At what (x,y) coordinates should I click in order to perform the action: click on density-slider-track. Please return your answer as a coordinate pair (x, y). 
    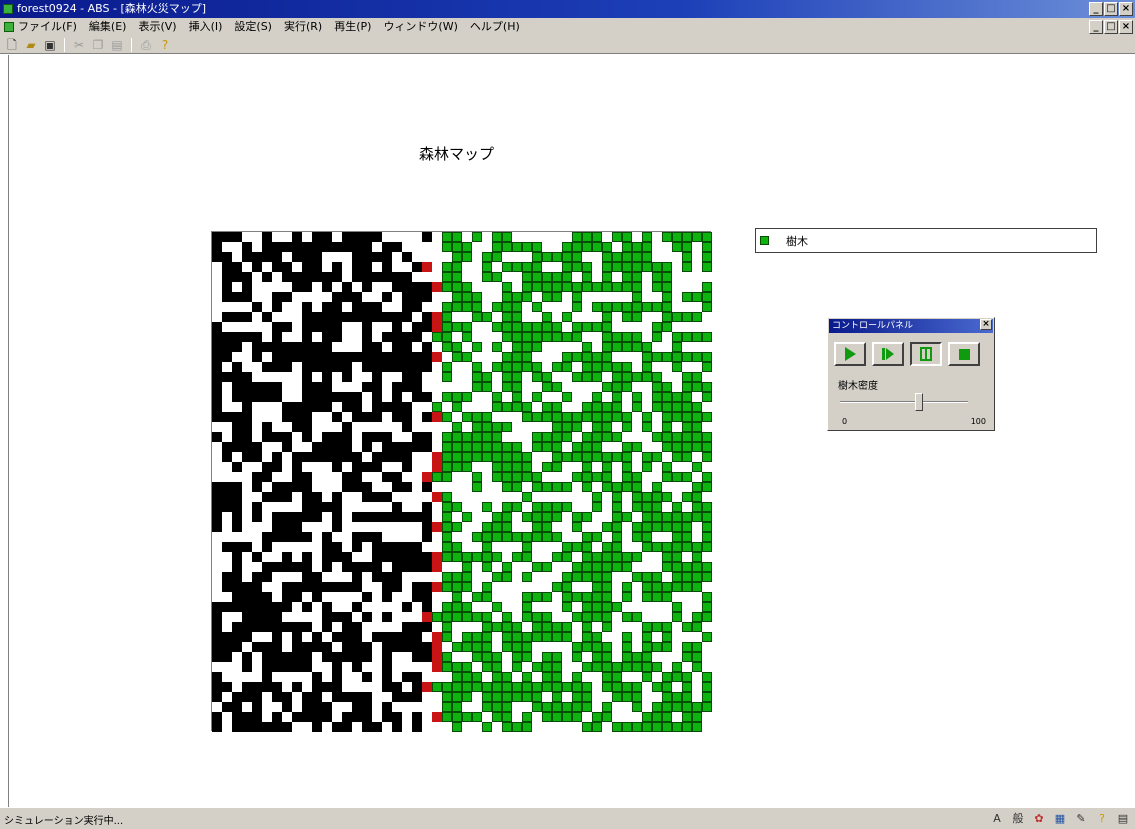
    Looking at the image, I should click on (904, 402).